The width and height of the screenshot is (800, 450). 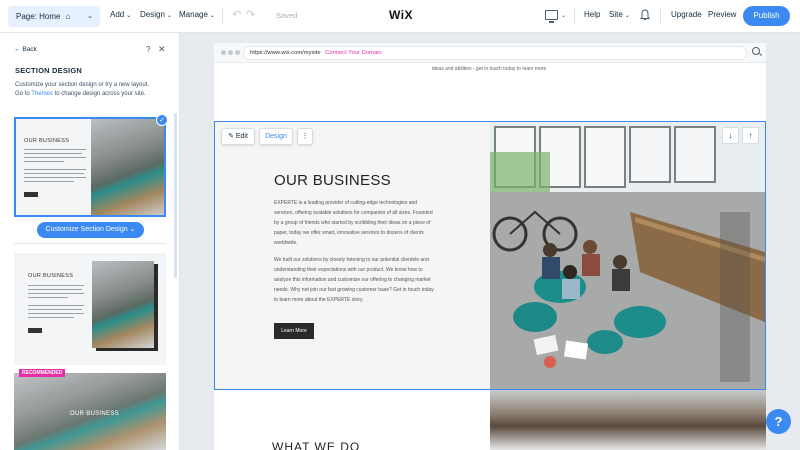 I want to click on themes-link: Themes, so click(x=42, y=94).